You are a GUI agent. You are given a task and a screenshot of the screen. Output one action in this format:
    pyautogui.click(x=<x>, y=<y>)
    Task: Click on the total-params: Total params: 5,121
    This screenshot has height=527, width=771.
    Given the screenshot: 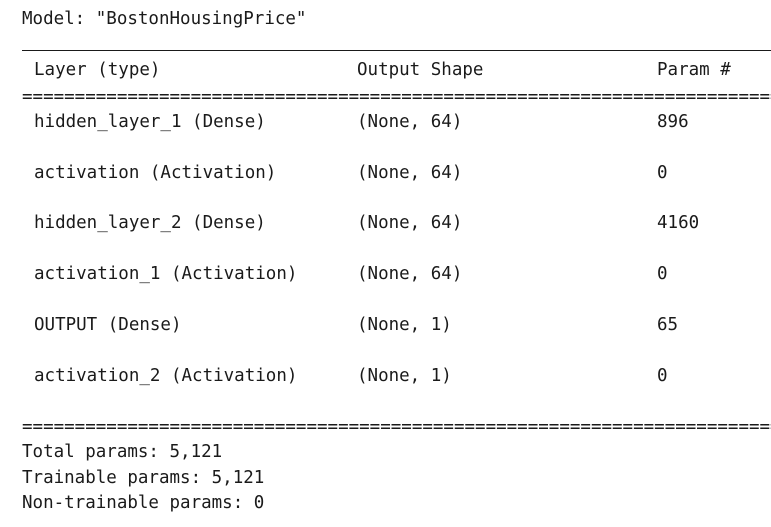 What is the action you would take?
    pyautogui.click(x=122, y=452)
    